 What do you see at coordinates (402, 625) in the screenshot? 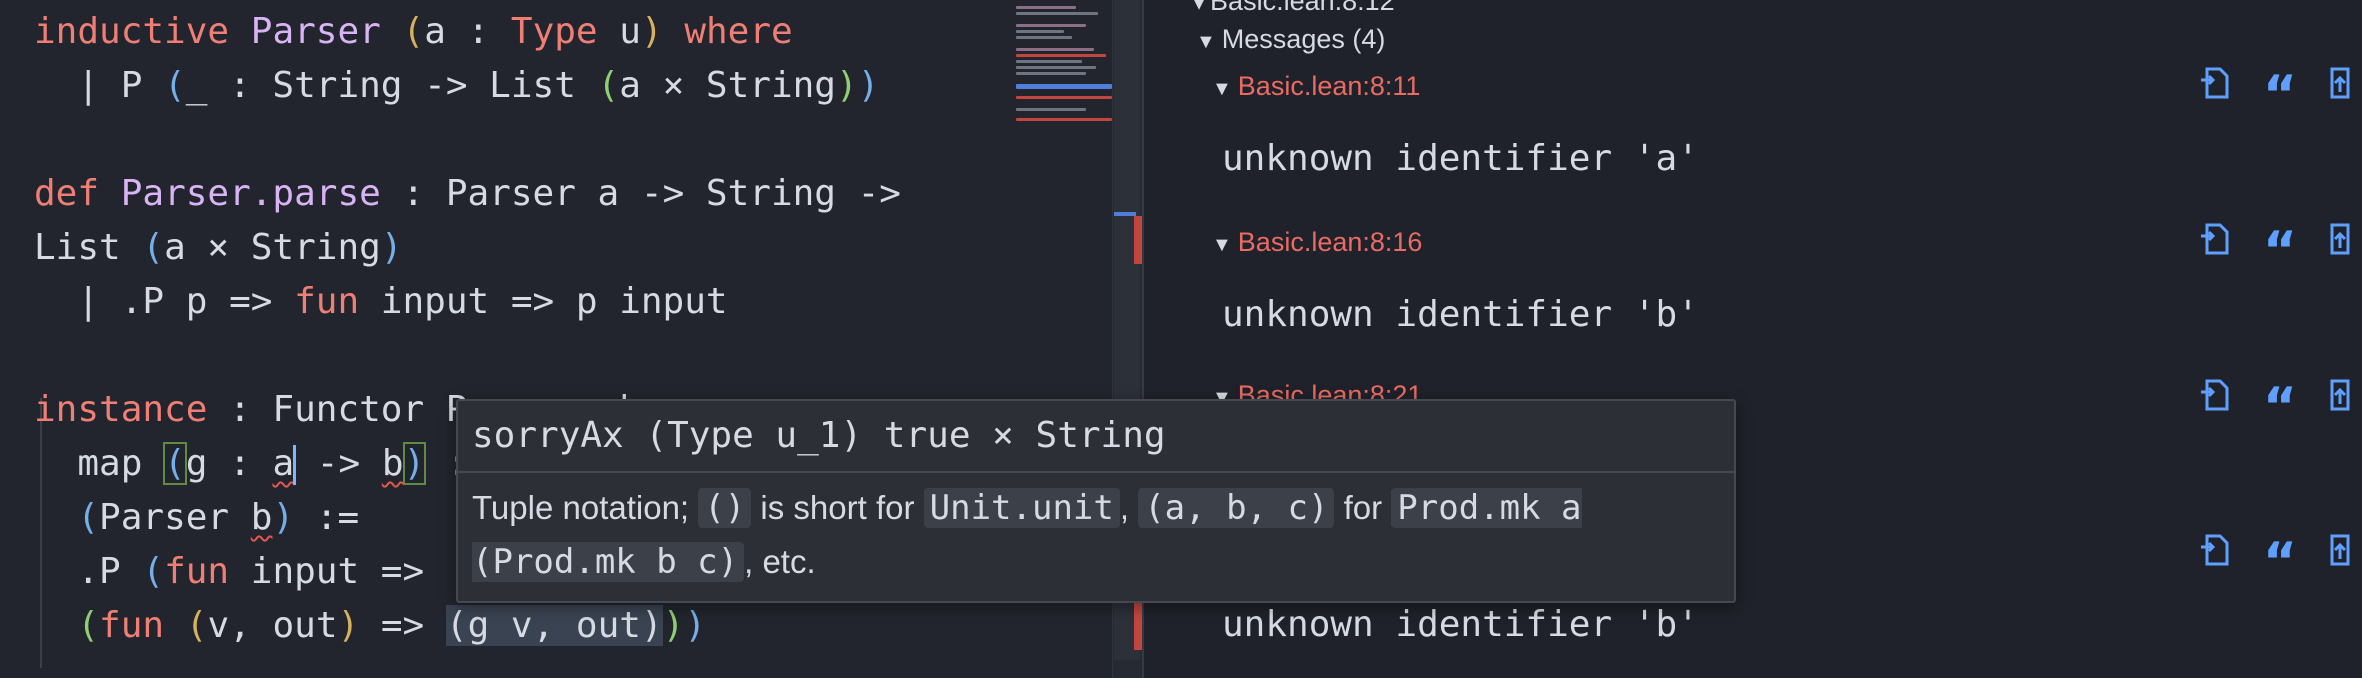
I see `code-token: =>` at bounding box center [402, 625].